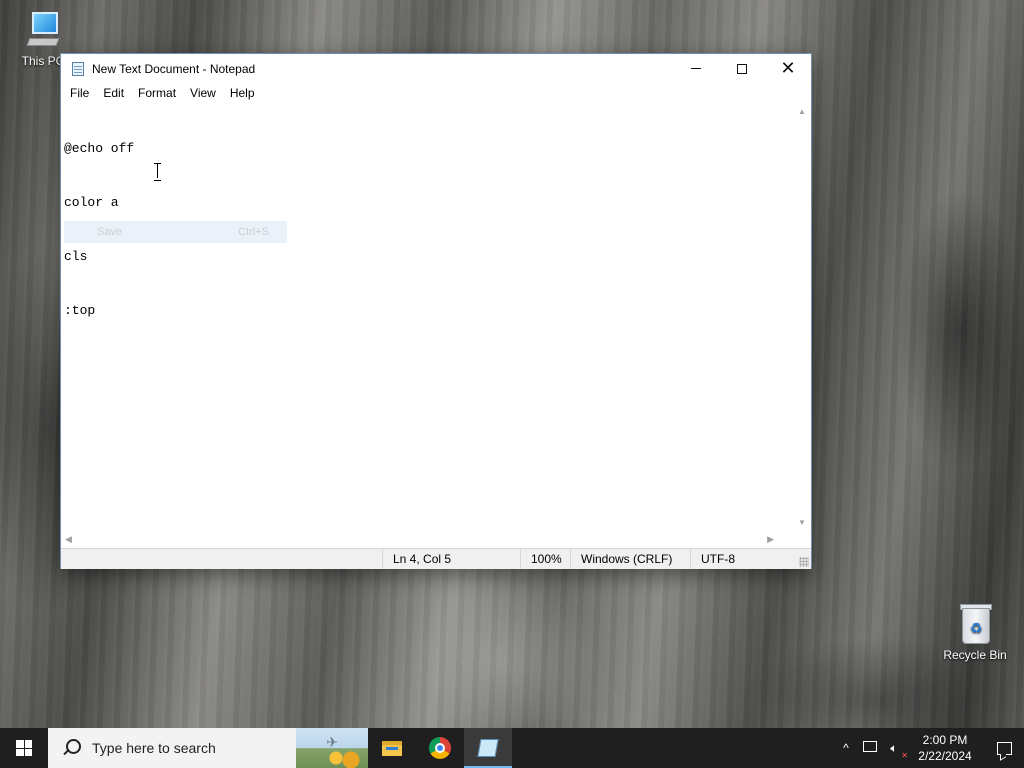  I want to click on status-bar: Ln 4, Col 5 100% Windows (CRLF) UTF-8, so click(436, 558).